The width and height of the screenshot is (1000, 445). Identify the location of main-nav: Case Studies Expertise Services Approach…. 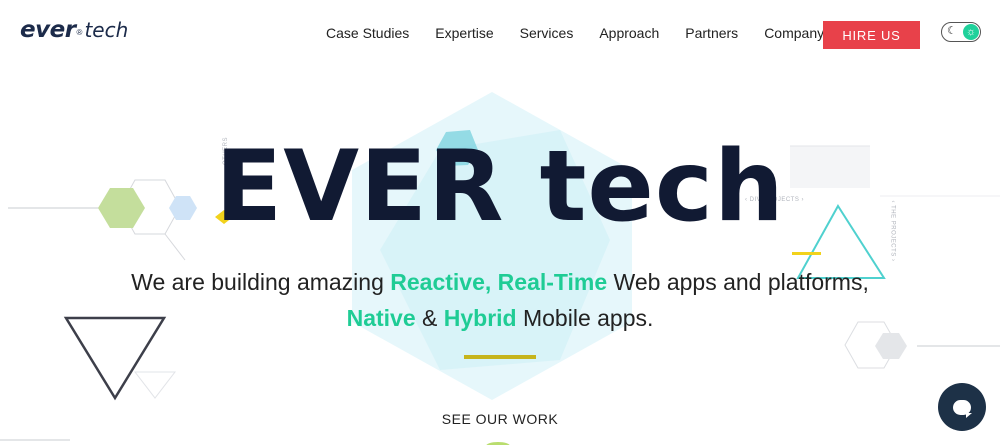
(578, 33).